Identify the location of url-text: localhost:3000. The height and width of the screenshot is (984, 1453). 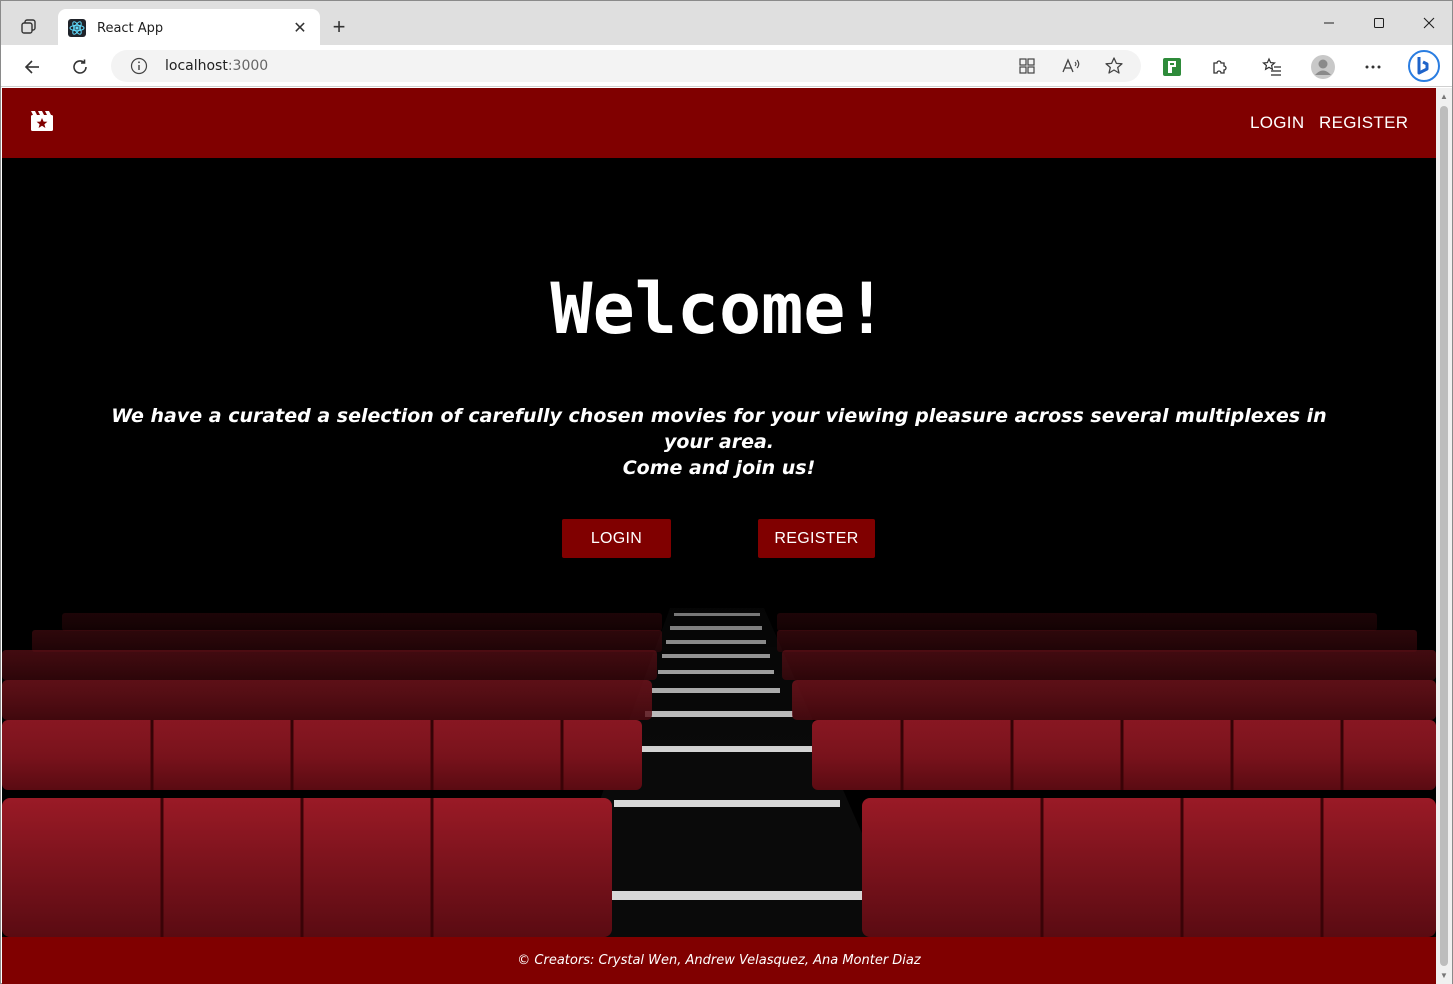
(217, 66).